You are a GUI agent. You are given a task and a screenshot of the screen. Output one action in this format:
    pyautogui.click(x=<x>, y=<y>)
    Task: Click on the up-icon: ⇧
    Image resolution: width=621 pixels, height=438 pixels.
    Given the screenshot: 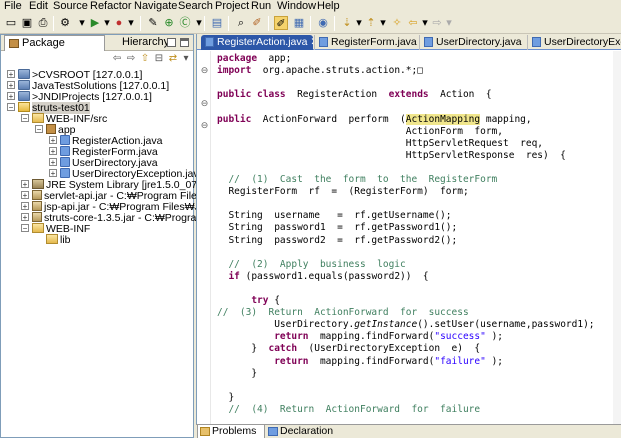 What is the action you would take?
    pyautogui.click(x=145, y=59)
    